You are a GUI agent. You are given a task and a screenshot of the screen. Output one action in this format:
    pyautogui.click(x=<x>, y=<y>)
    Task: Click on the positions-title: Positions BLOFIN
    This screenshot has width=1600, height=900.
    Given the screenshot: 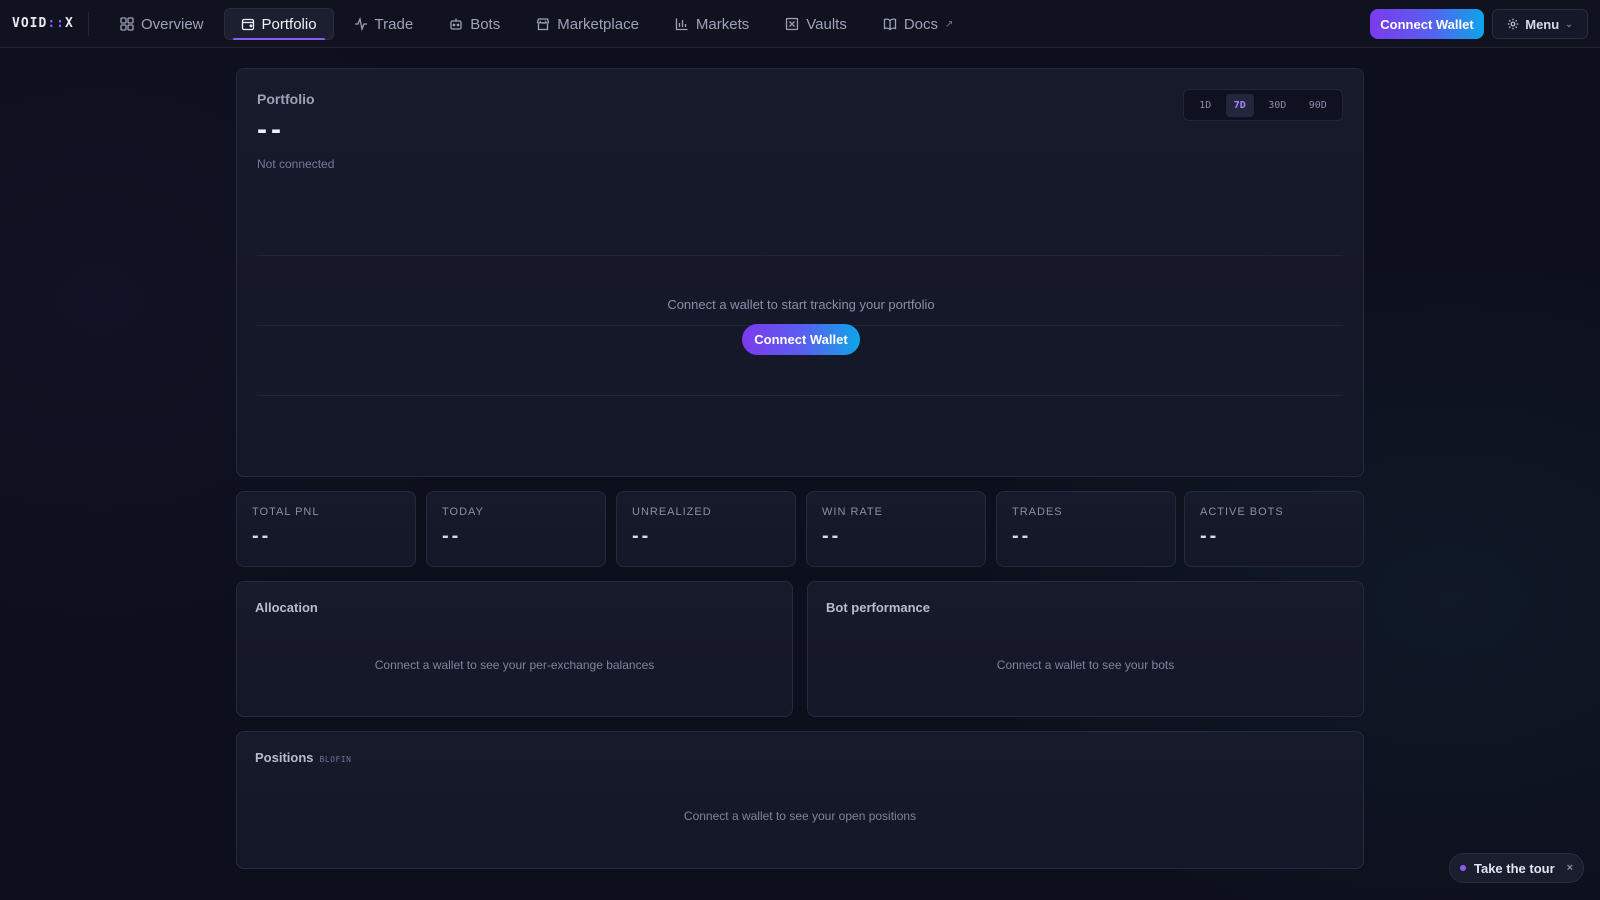 What is the action you would take?
    pyautogui.click(x=303, y=757)
    